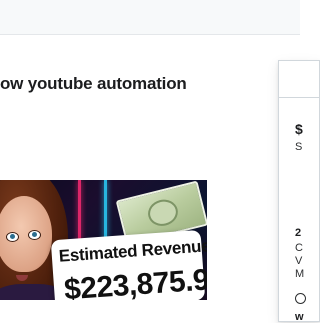 The width and height of the screenshot is (320, 323). Describe the element at coordinates (12, 237) in the screenshot. I see `thumbnail-eye-left` at that location.